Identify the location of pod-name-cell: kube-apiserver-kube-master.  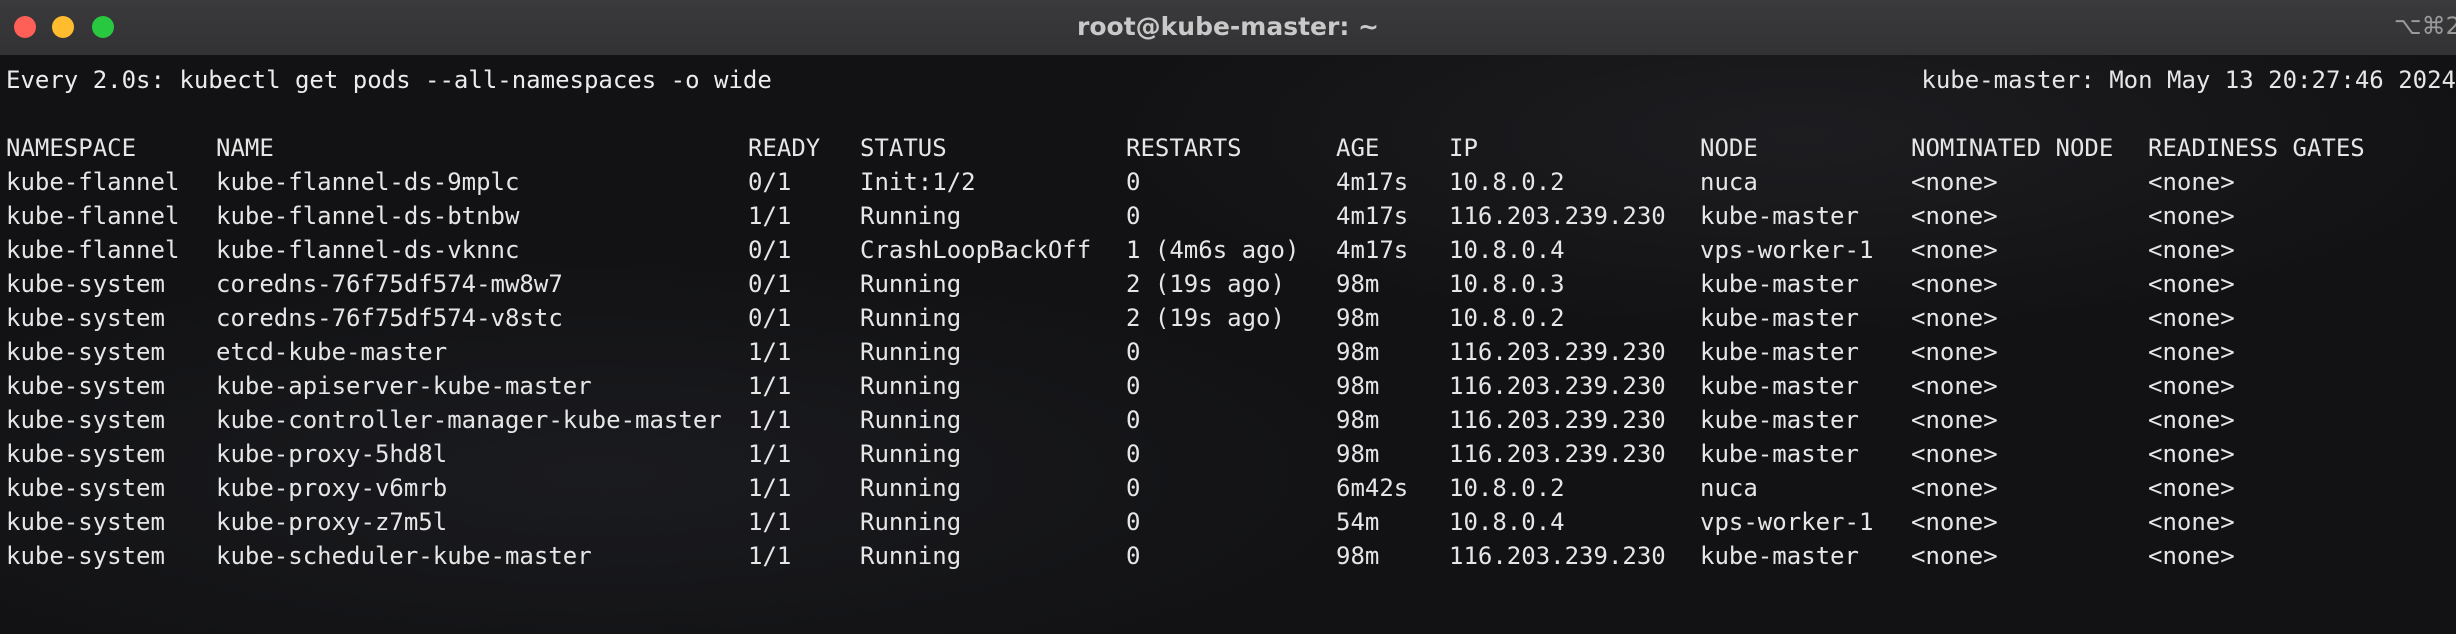
(404, 386).